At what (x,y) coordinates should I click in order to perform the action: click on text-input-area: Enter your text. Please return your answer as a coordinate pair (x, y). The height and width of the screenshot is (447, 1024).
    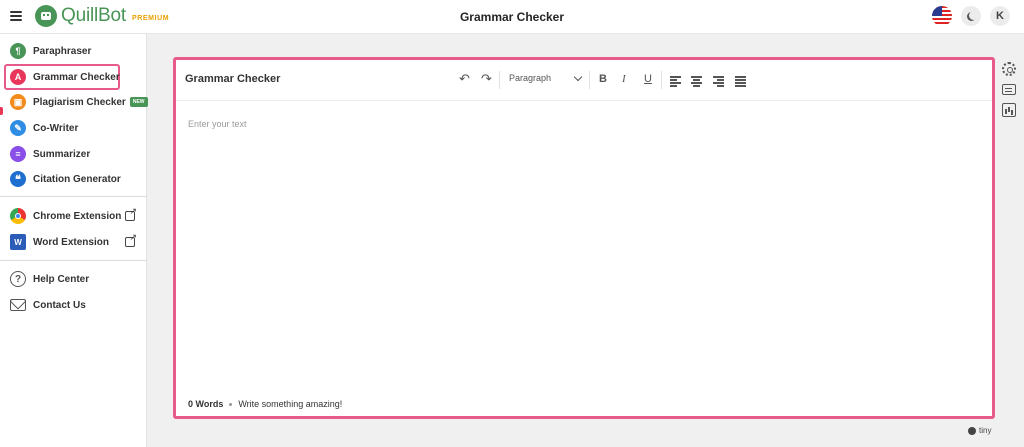
    Looking at the image, I should click on (217, 124).